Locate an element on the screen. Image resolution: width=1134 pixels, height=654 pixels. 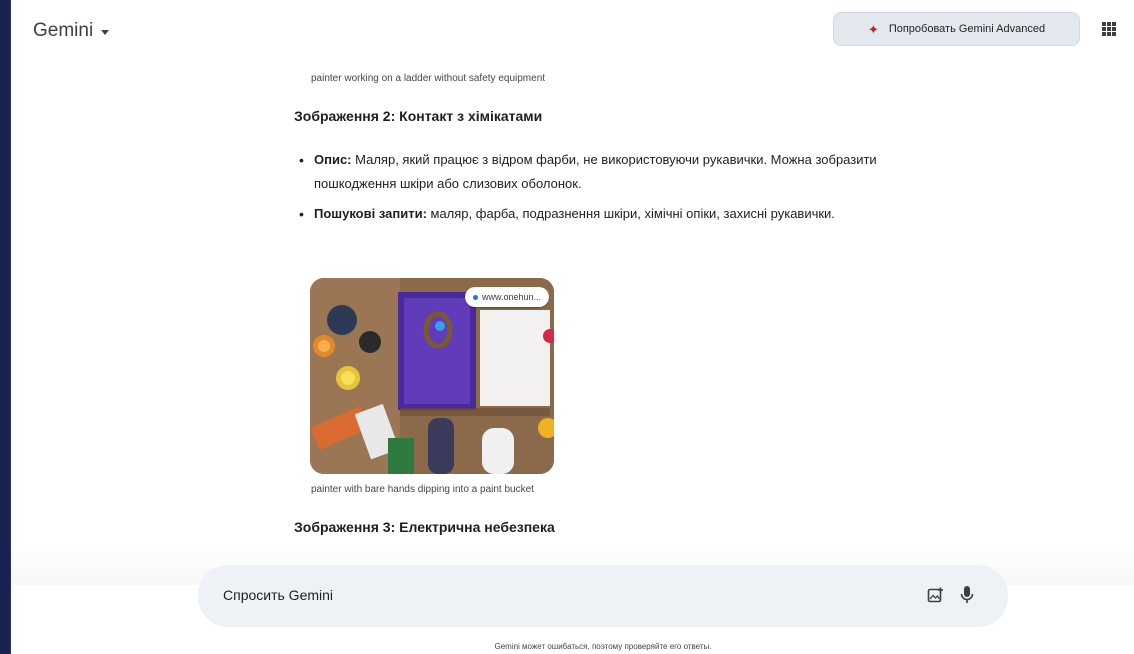
apps-grid-icon is located at coordinates (1109, 29).